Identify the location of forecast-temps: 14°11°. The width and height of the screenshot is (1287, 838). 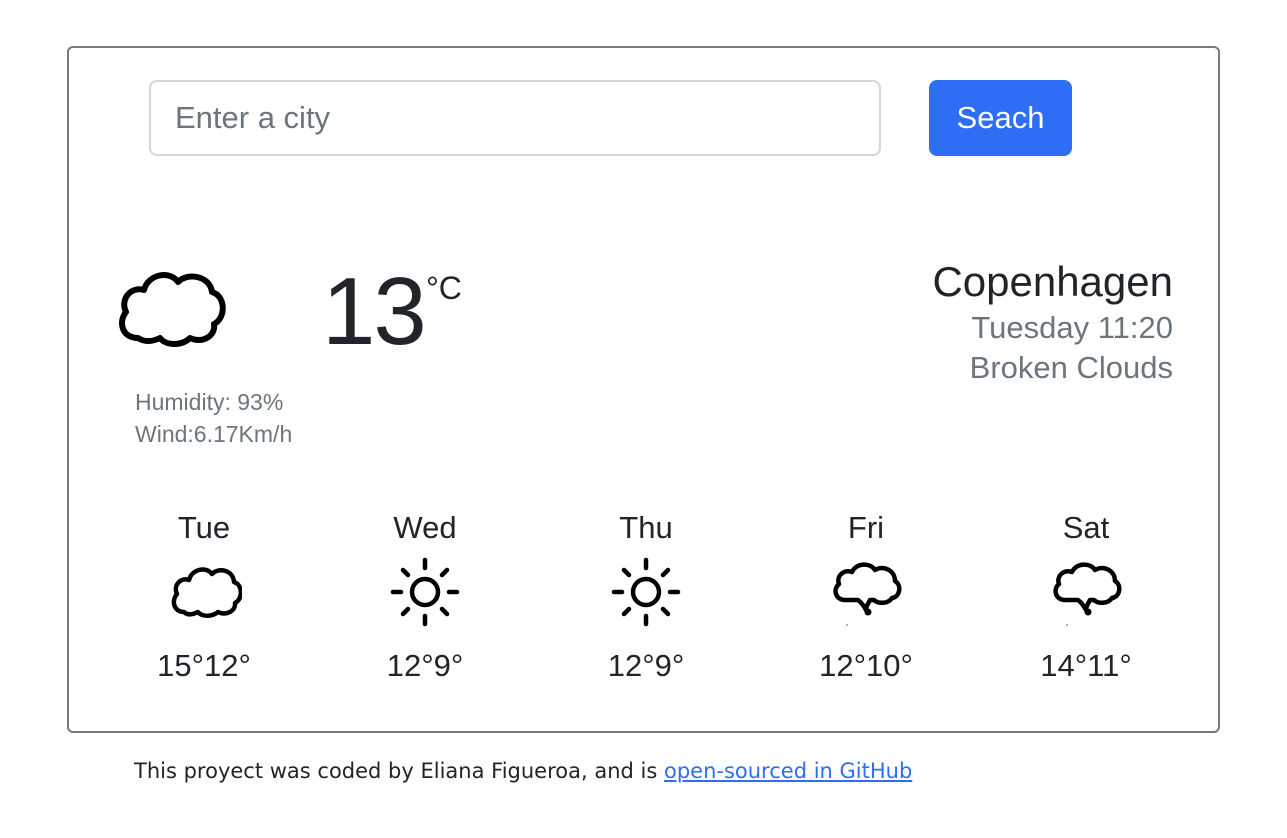
(1086, 665).